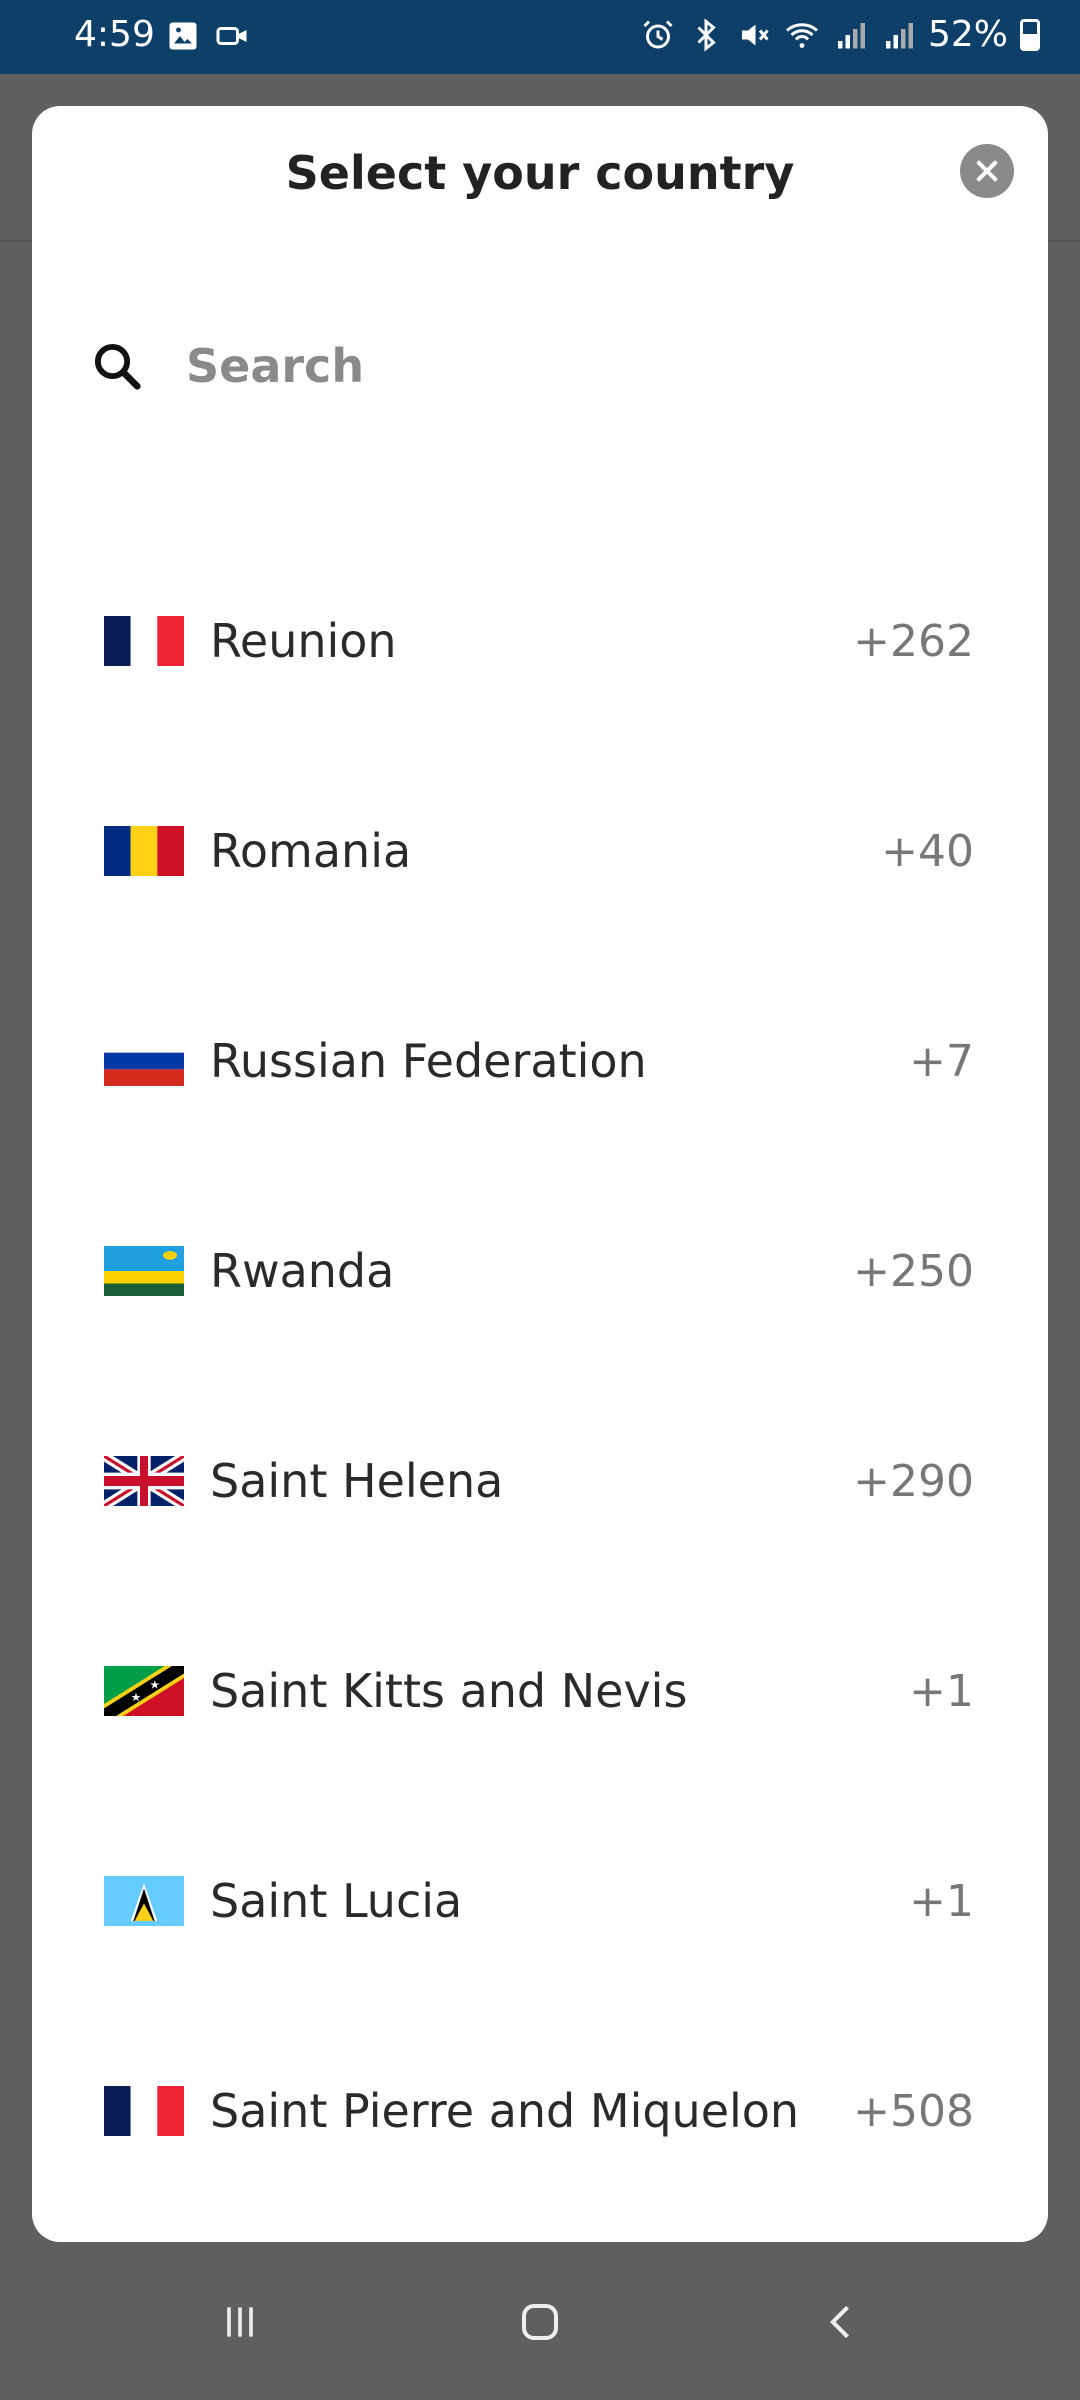 Image resolution: width=1080 pixels, height=2400 pixels. What do you see at coordinates (311, 851) in the screenshot?
I see `country-name: Romania` at bounding box center [311, 851].